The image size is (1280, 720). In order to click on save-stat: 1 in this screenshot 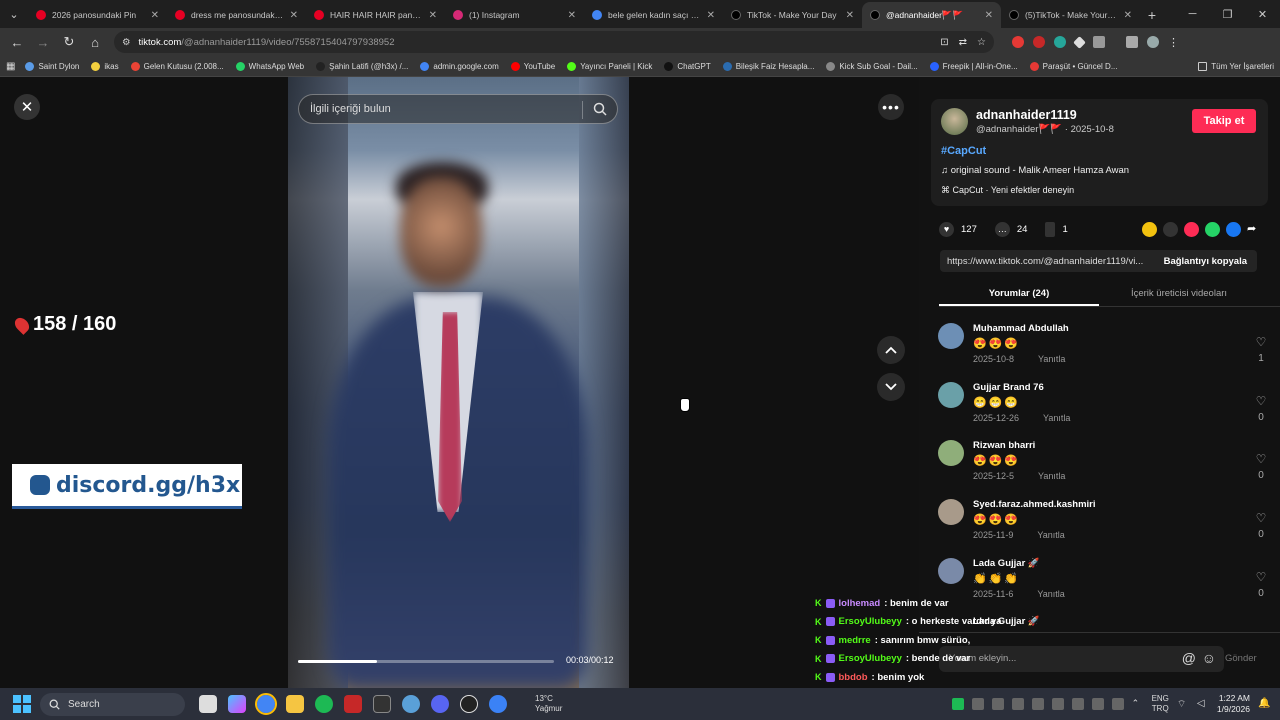, I will do `click(1056, 229)`.